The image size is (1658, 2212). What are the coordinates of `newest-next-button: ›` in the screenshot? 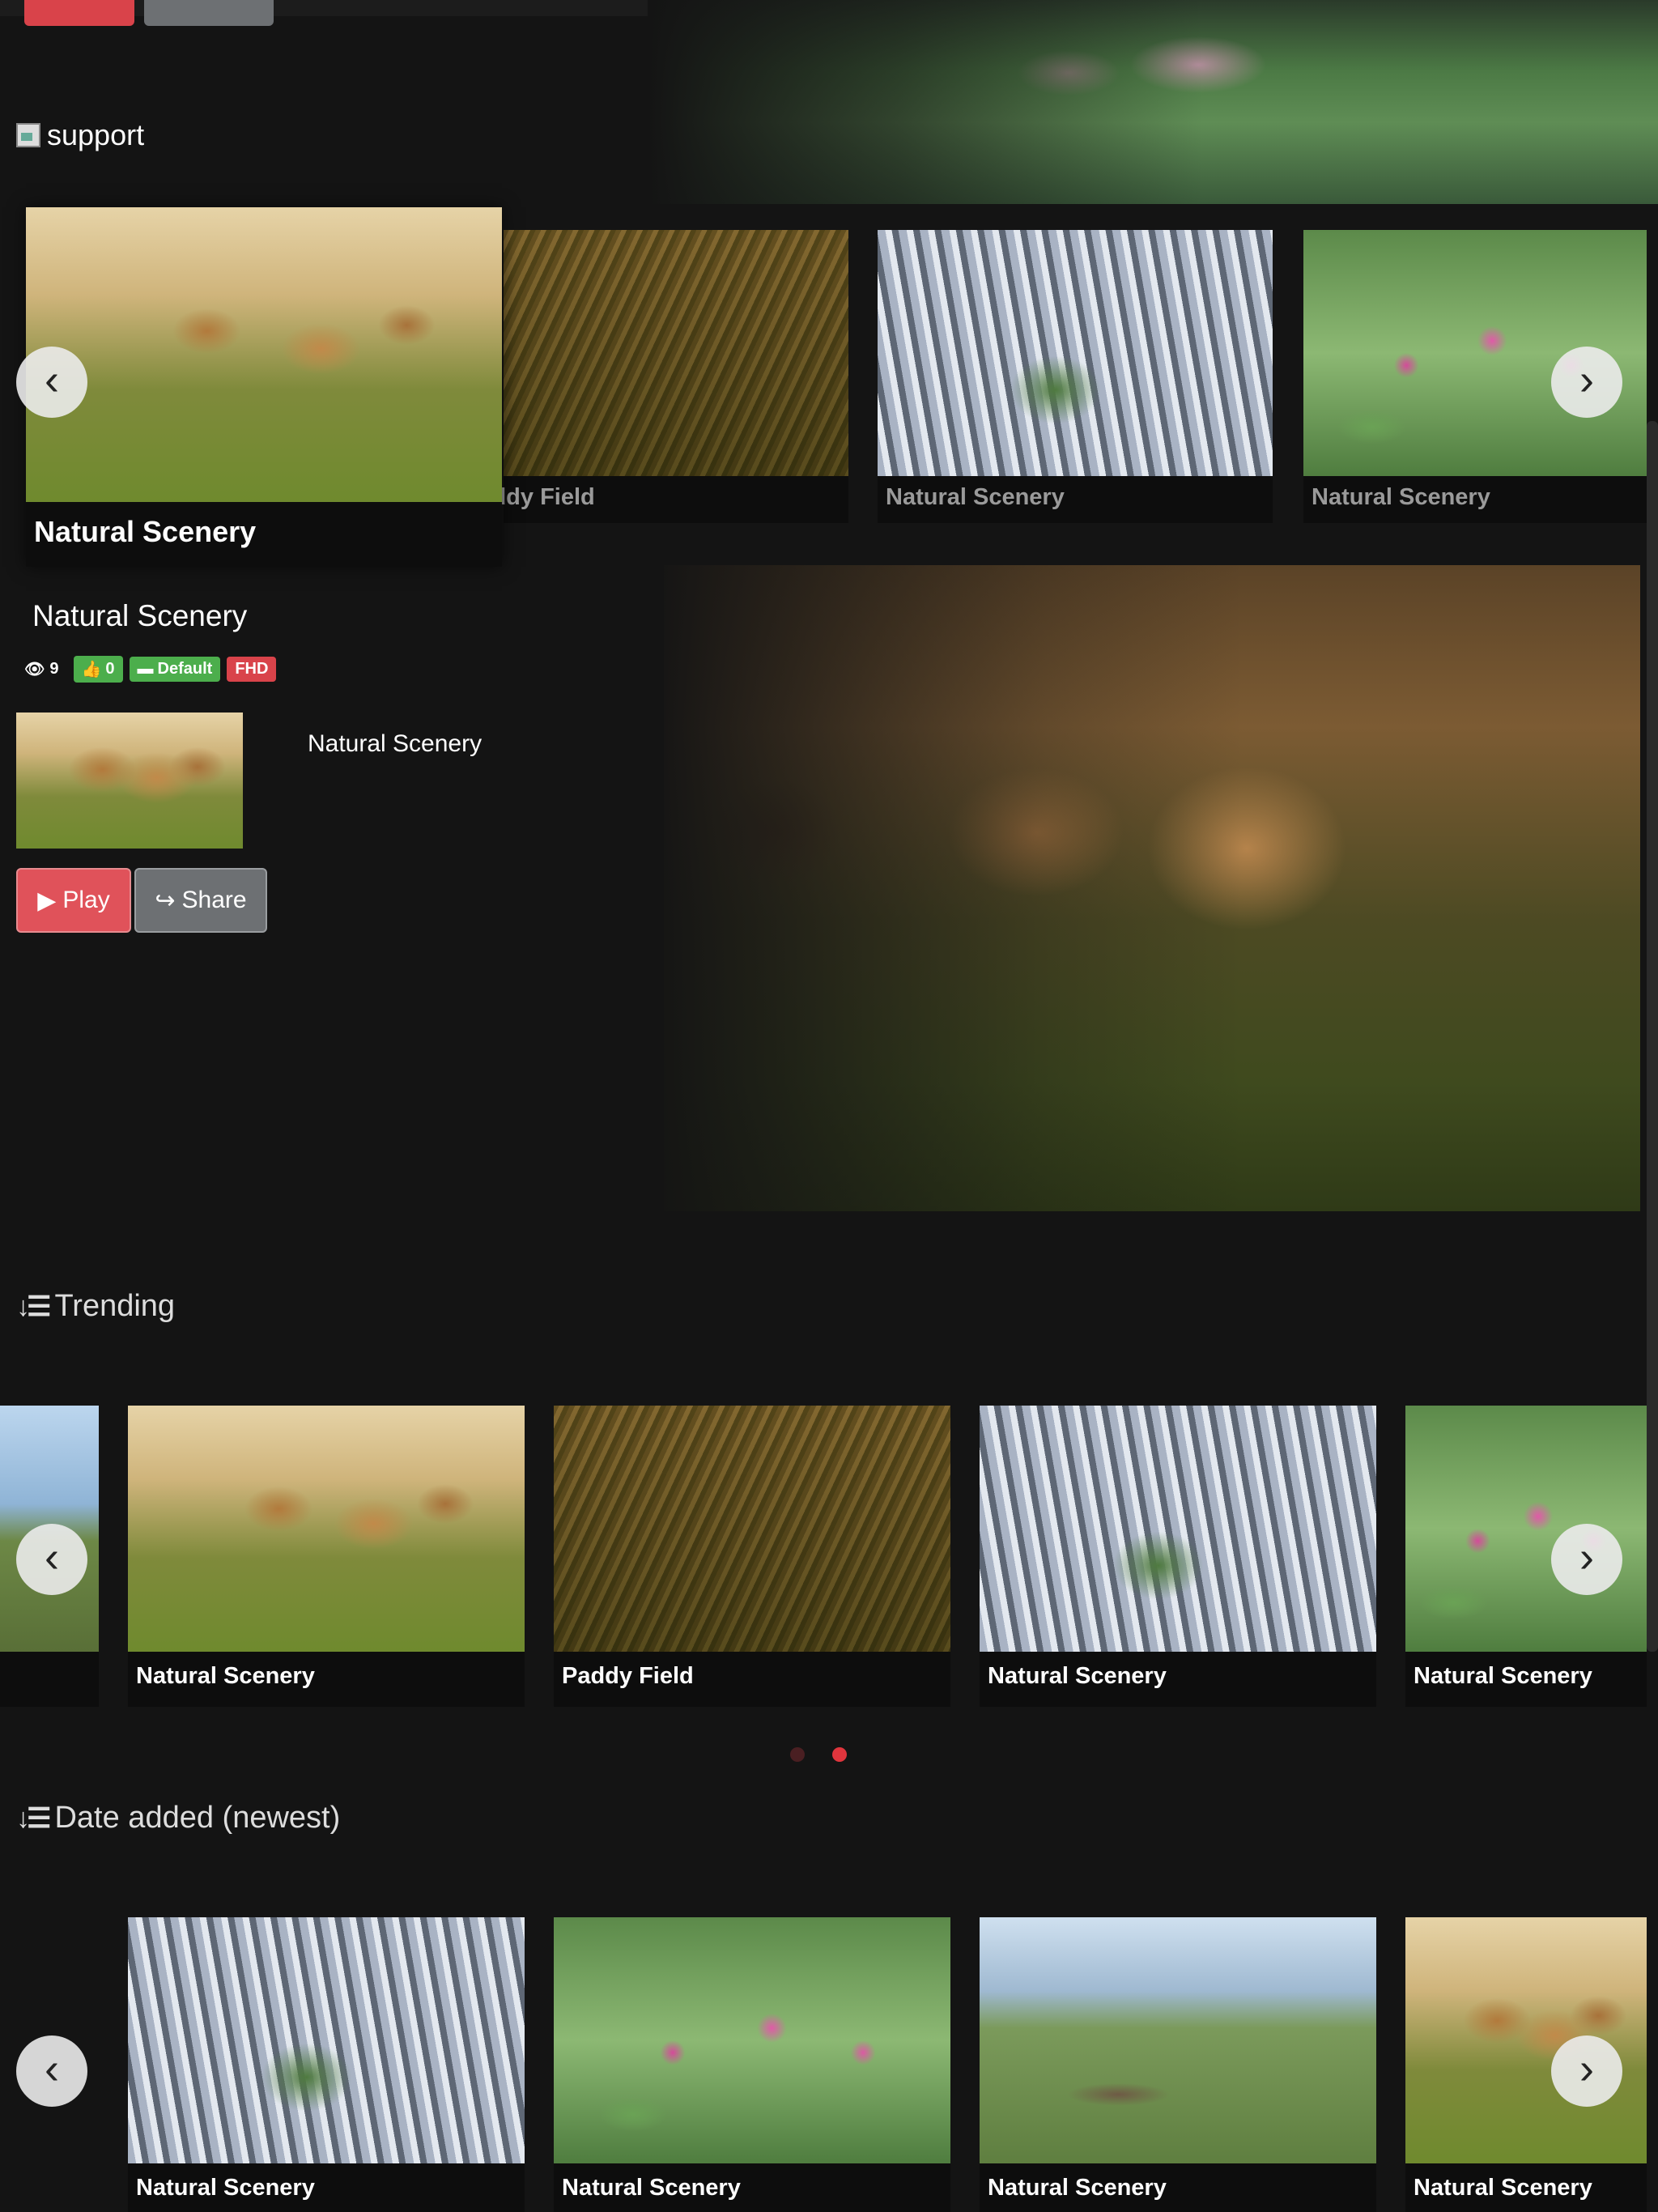 It's located at (1586, 2071).